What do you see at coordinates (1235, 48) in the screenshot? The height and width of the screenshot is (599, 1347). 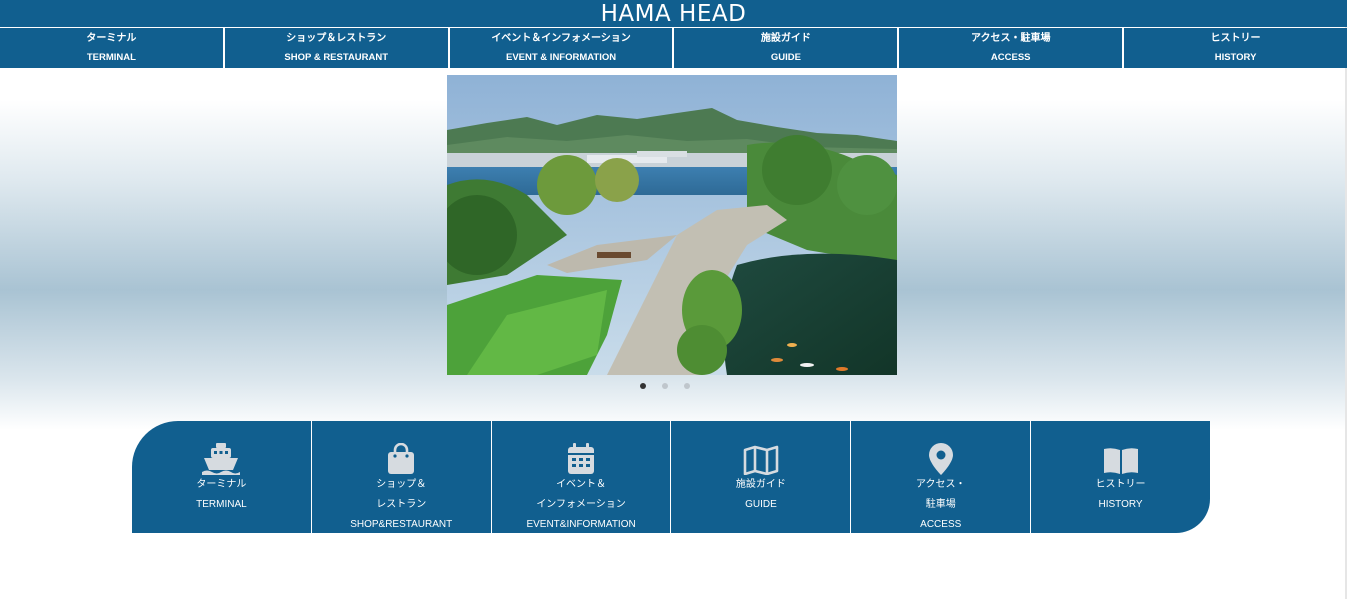 I see `nav-item-history: ヒストリー HISTORY` at bounding box center [1235, 48].